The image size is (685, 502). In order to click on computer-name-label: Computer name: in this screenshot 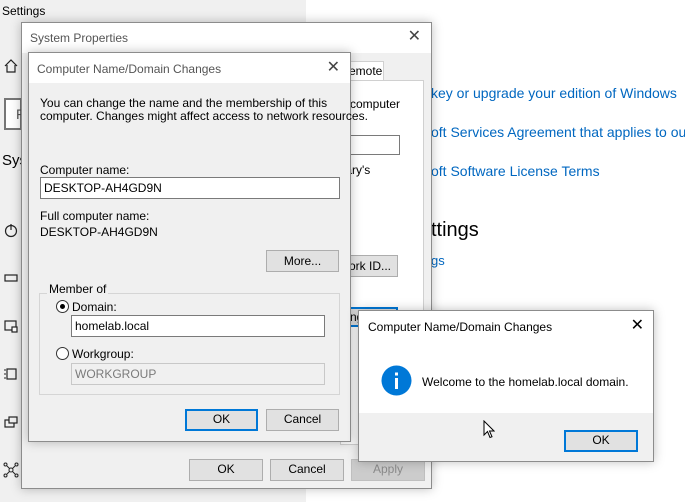, I will do `click(85, 170)`.